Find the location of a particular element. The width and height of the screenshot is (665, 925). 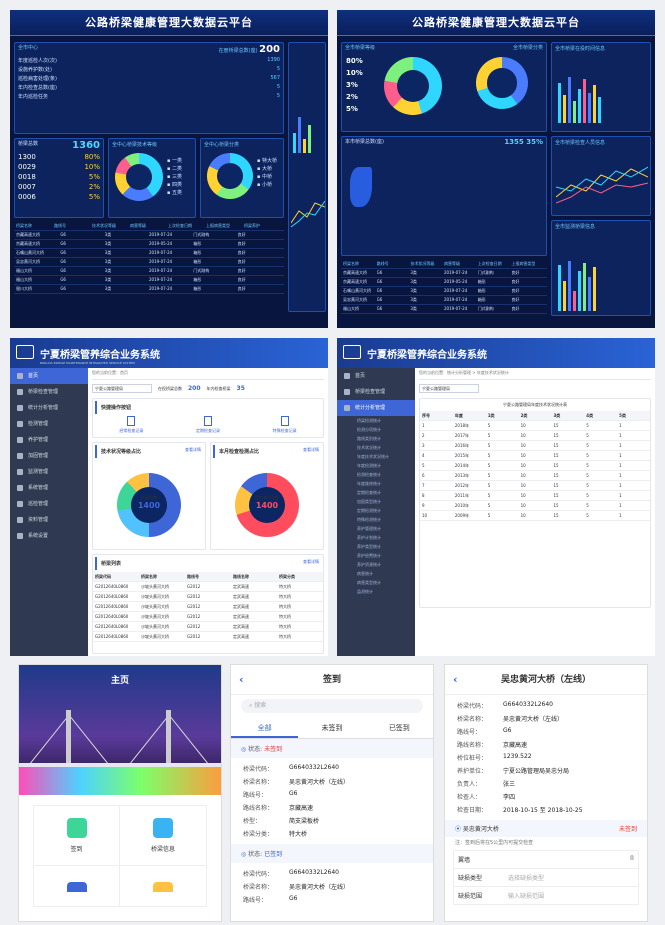

search-input: ⌕ 搜索 is located at coordinates (332, 706).